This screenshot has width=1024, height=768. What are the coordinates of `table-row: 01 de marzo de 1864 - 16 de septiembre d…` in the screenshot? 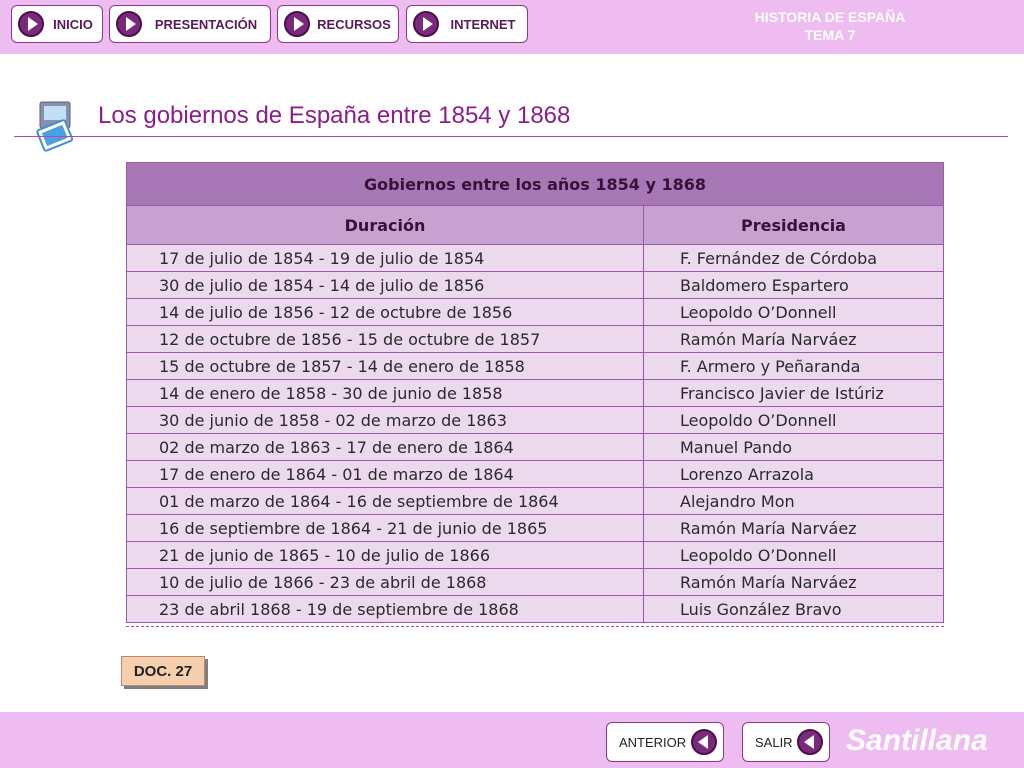 It's located at (535, 501).